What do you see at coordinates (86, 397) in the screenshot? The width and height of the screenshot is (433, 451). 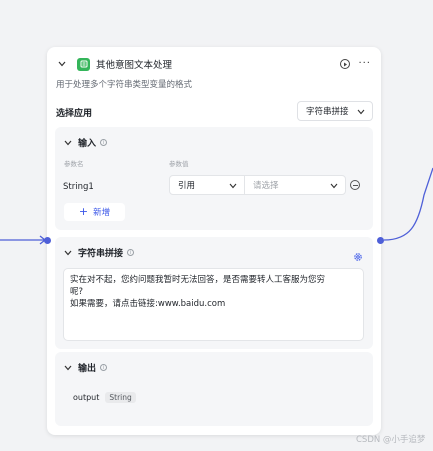 I see `output-name: output` at bounding box center [86, 397].